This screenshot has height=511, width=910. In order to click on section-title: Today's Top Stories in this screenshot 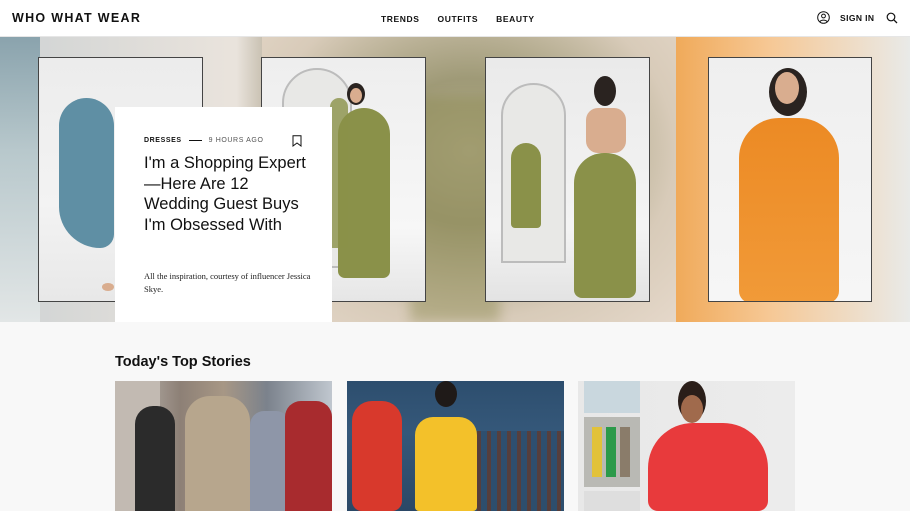, I will do `click(183, 362)`.